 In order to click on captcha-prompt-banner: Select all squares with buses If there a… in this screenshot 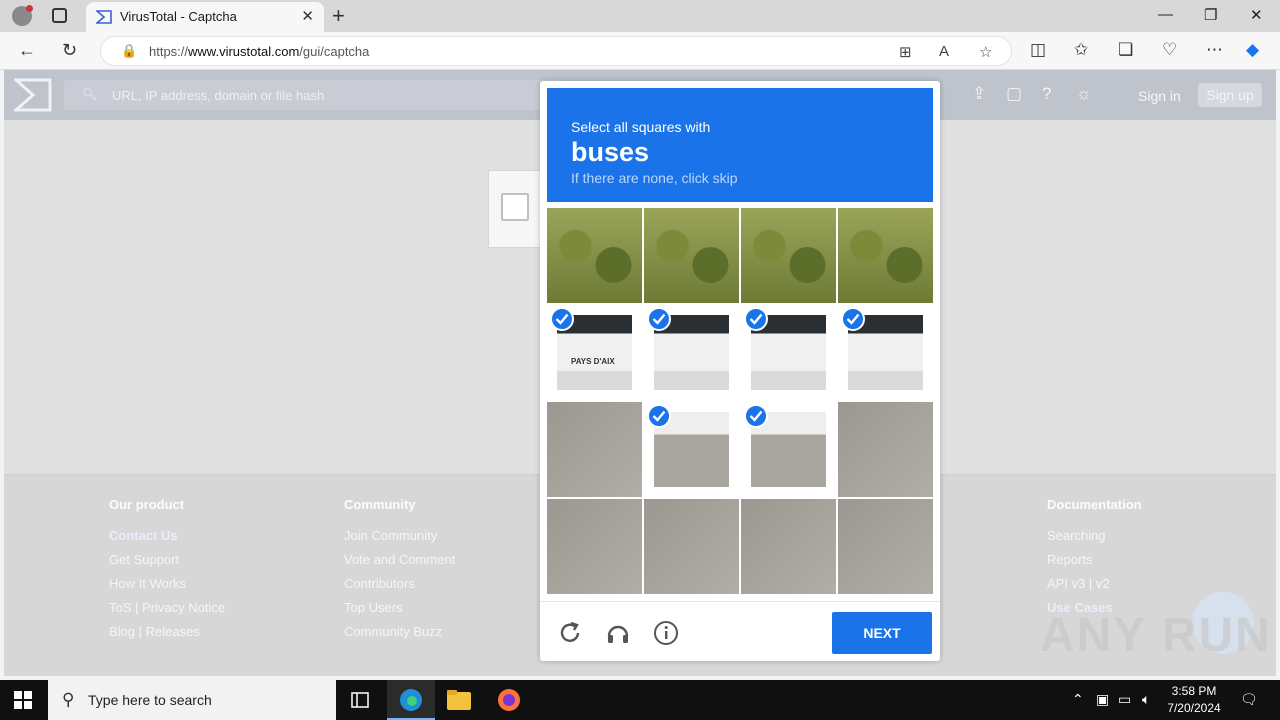, I will do `click(740, 145)`.